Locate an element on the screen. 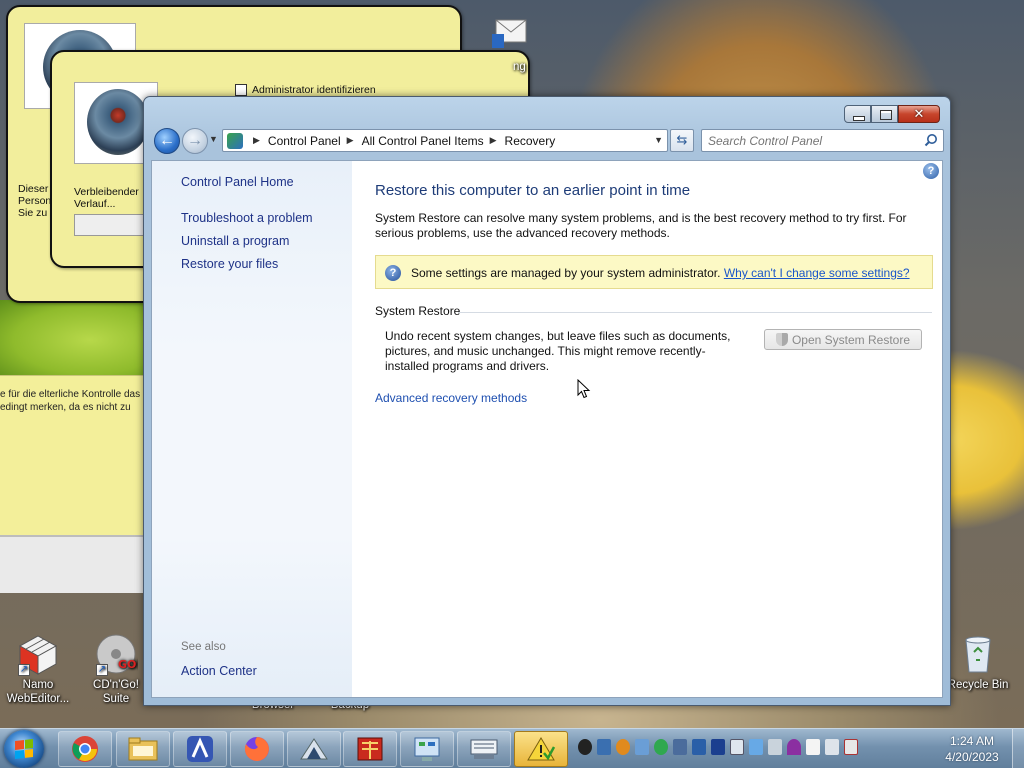 The width and height of the screenshot is (1024, 768). search-input is located at coordinates (813, 141).